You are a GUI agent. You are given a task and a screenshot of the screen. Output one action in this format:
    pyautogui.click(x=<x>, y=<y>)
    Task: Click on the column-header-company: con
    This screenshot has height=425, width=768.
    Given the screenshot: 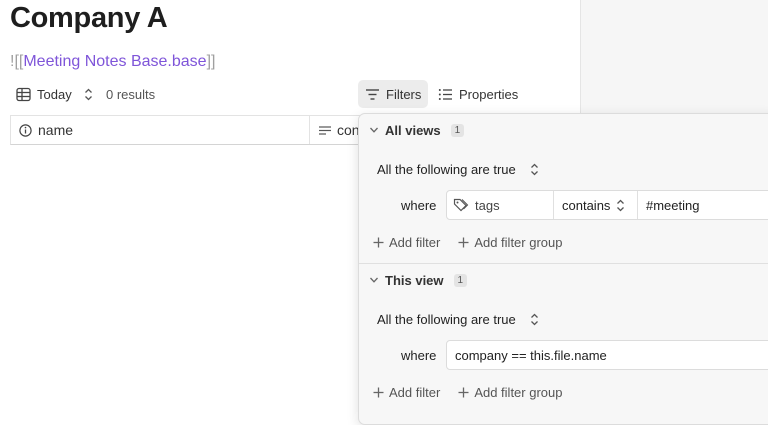 What is the action you would take?
    pyautogui.click(x=335, y=130)
    